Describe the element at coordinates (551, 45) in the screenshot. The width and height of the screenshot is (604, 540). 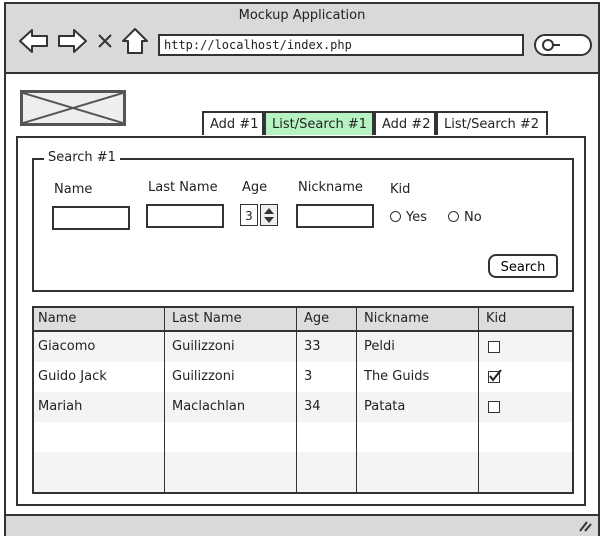
I see `search-icon` at that location.